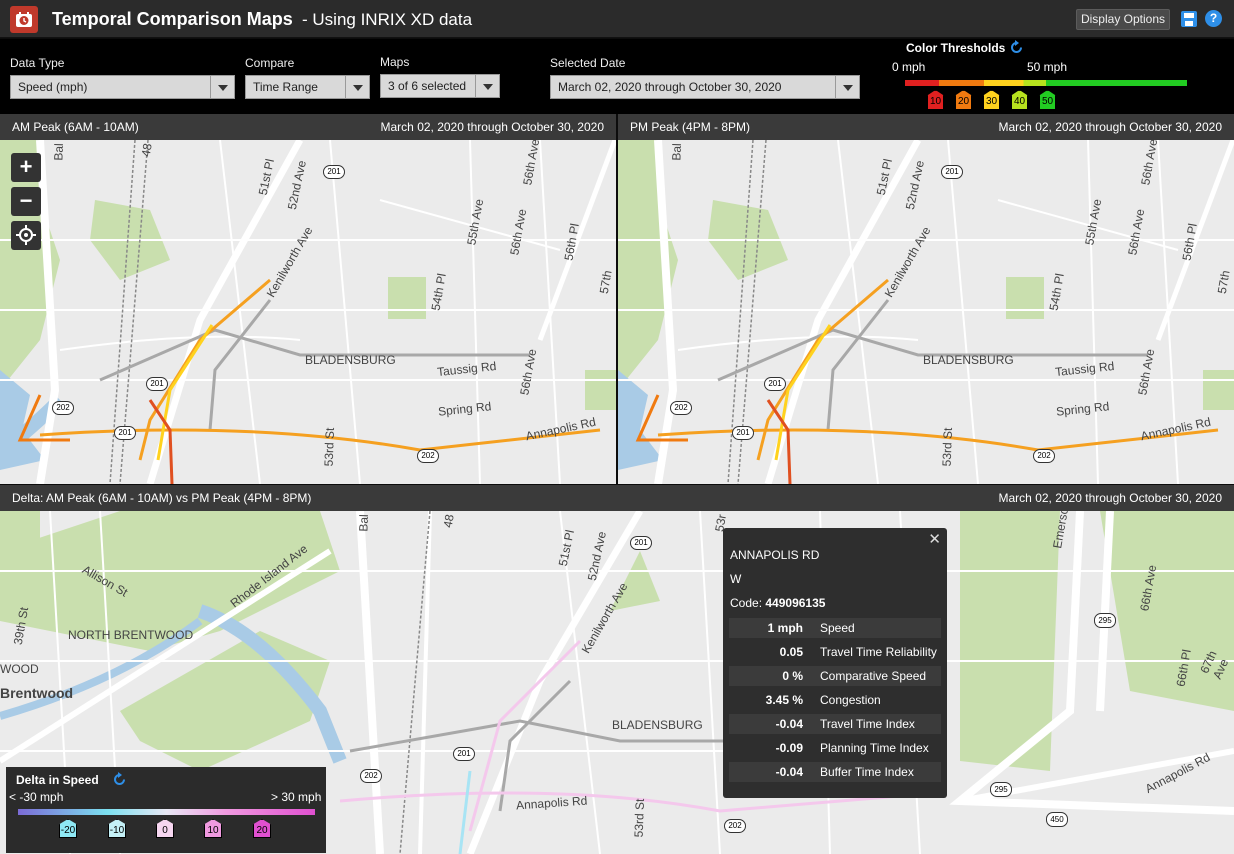 The width and height of the screenshot is (1234, 854). I want to click on delta-date: March 02, 2020 through October 30, 2020, so click(1110, 498).